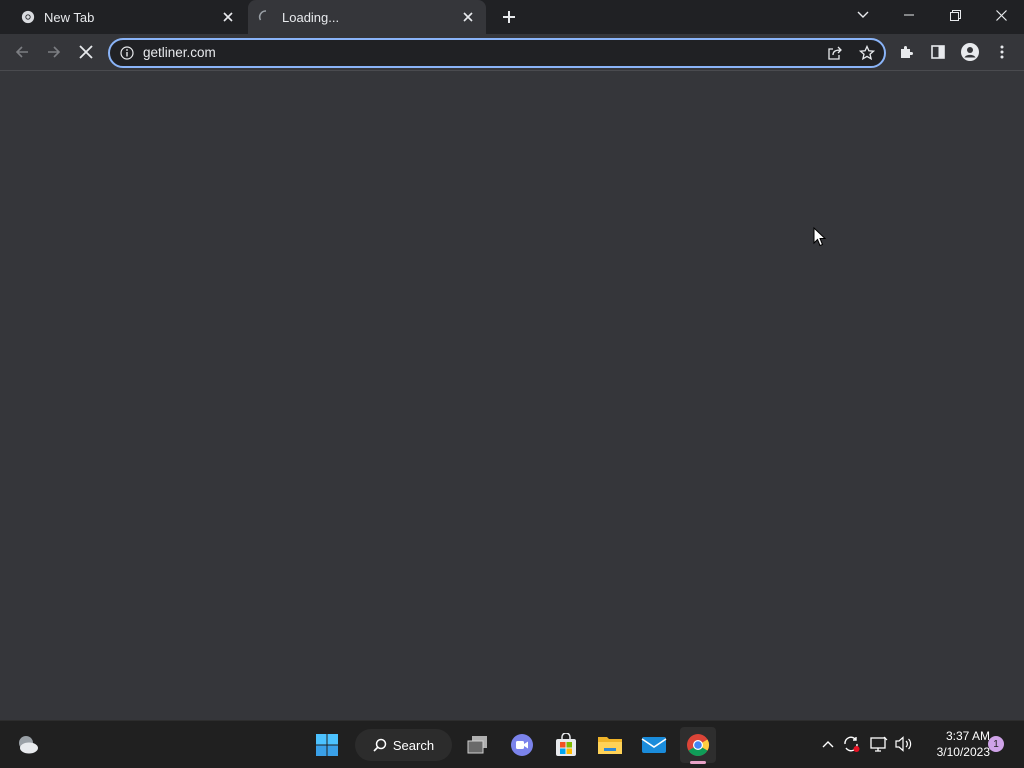  Describe the element at coordinates (266, 17) in the screenshot. I see `loading-spinner-icon` at that location.